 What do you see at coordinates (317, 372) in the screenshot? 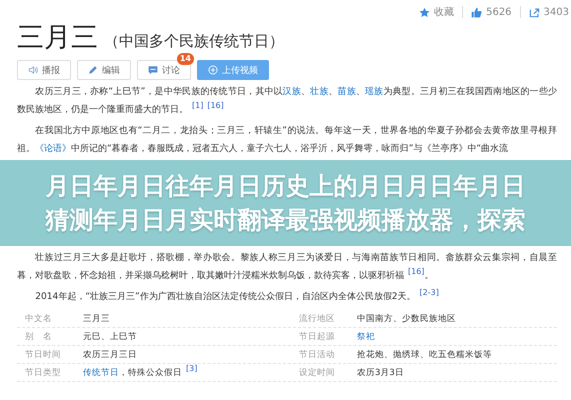
I see `field-label: 设定时间` at bounding box center [317, 372].